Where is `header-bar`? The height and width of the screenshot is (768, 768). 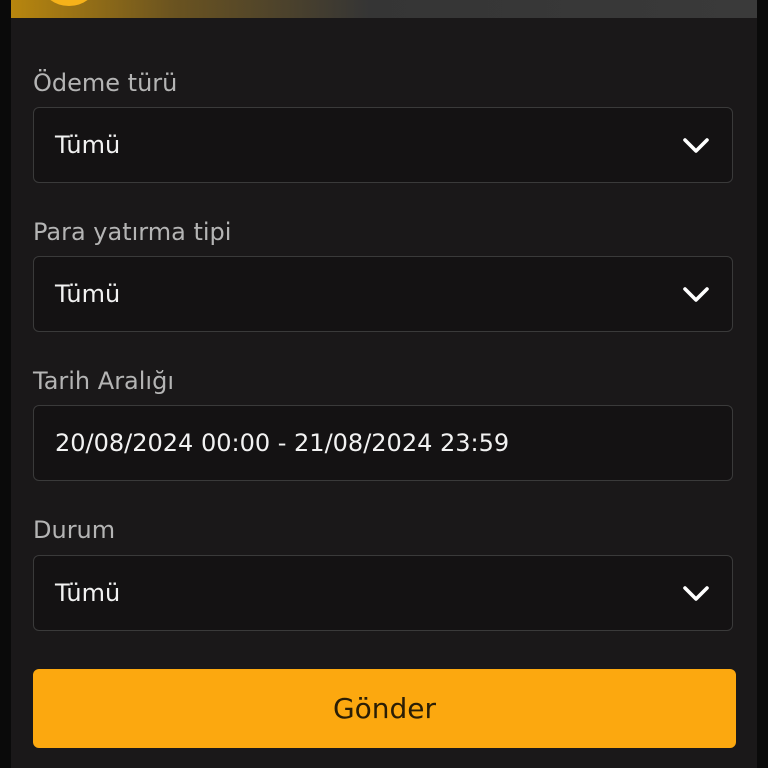
header-bar is located at coordinates (384, 9).